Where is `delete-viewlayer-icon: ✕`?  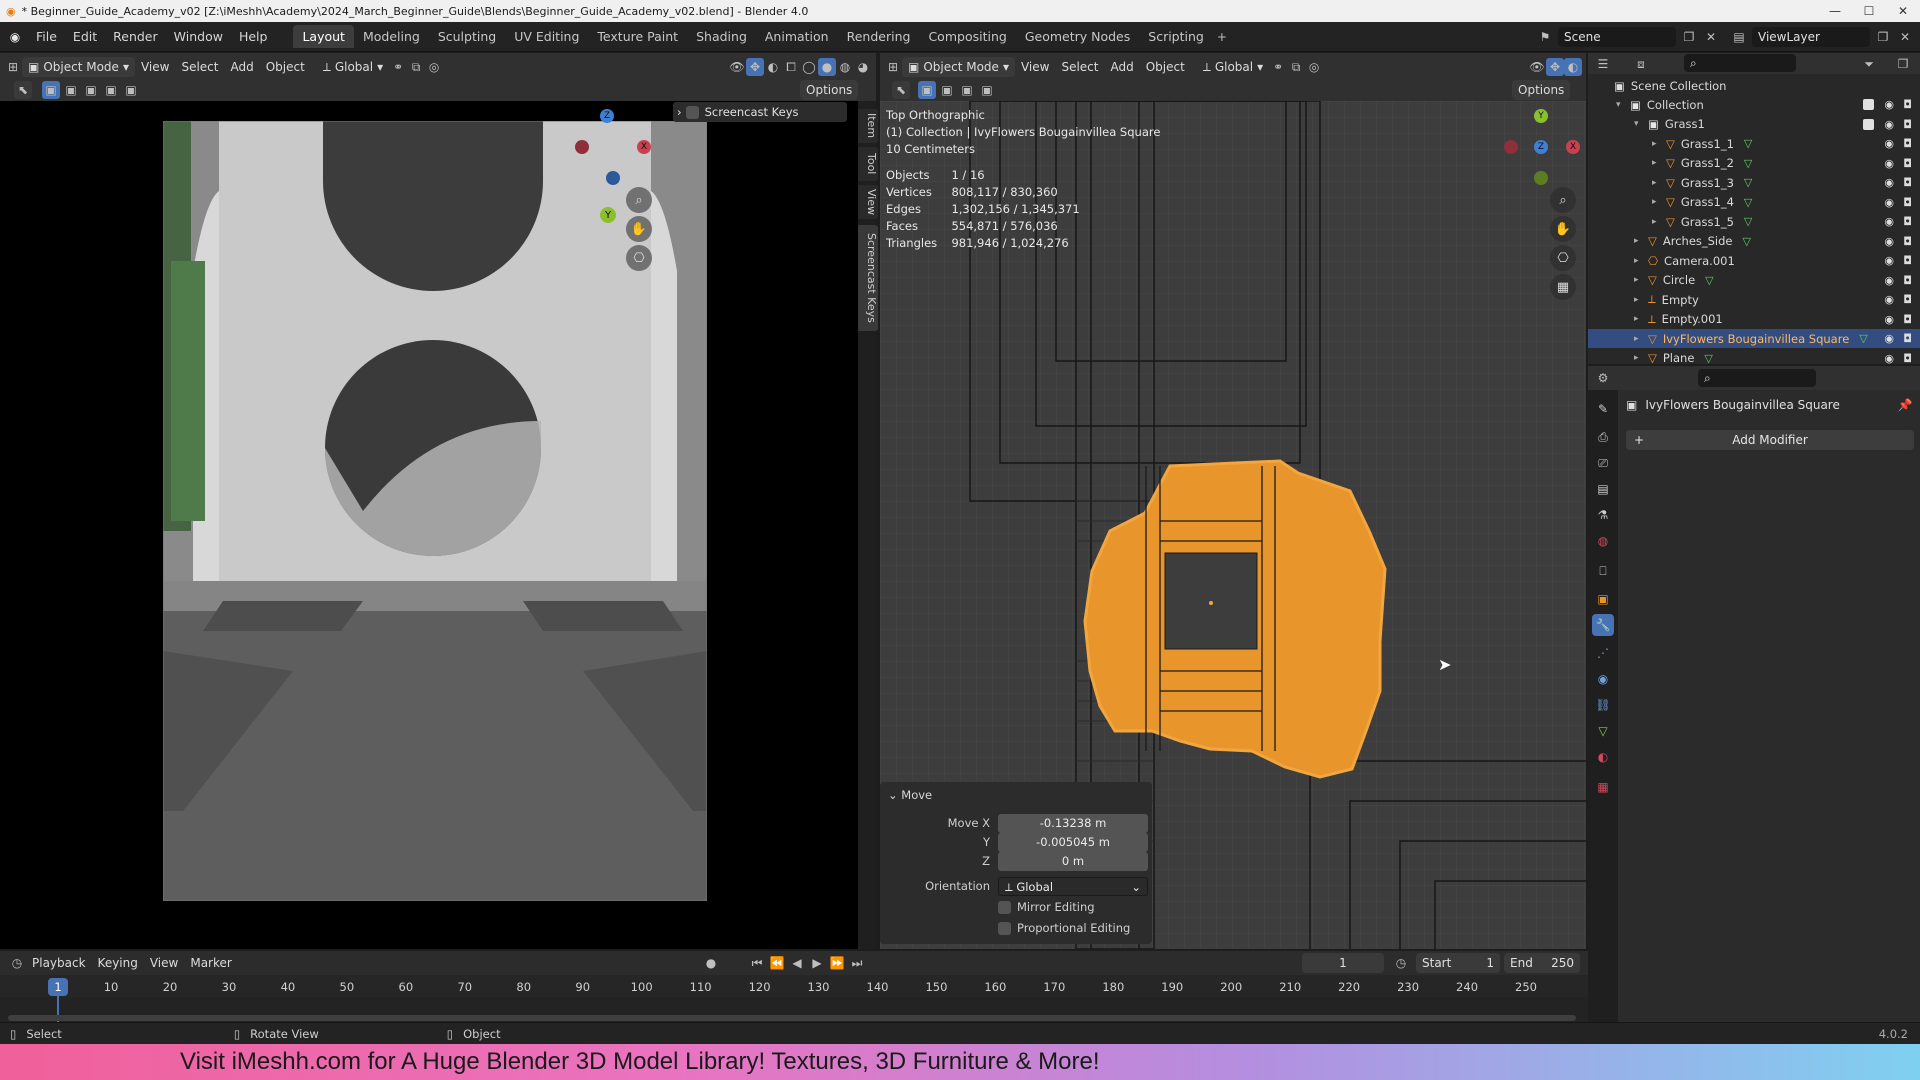 delete-viewlayer-icon: ✕ is located at coordinates (1905, 37).